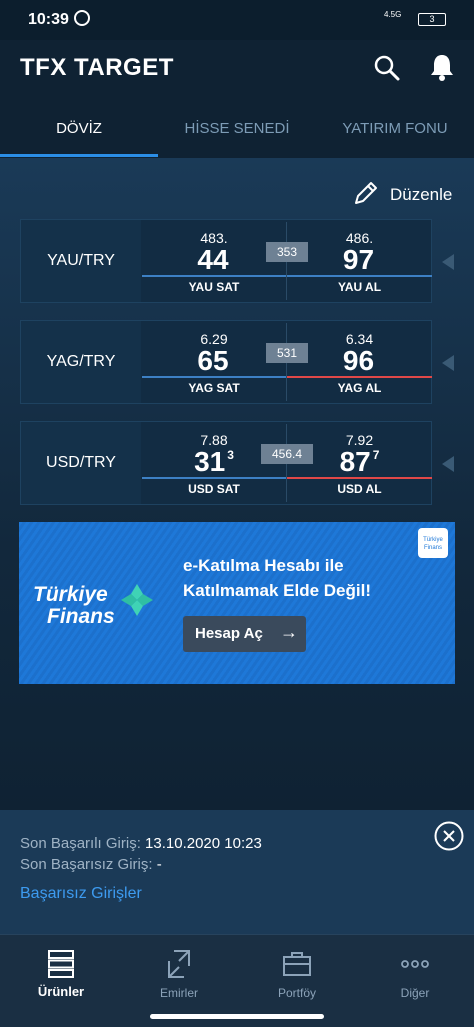  Describe the element at coordinates (237, 71) in the screenshot. I see `app-bar: TFX TARGET` at that location.